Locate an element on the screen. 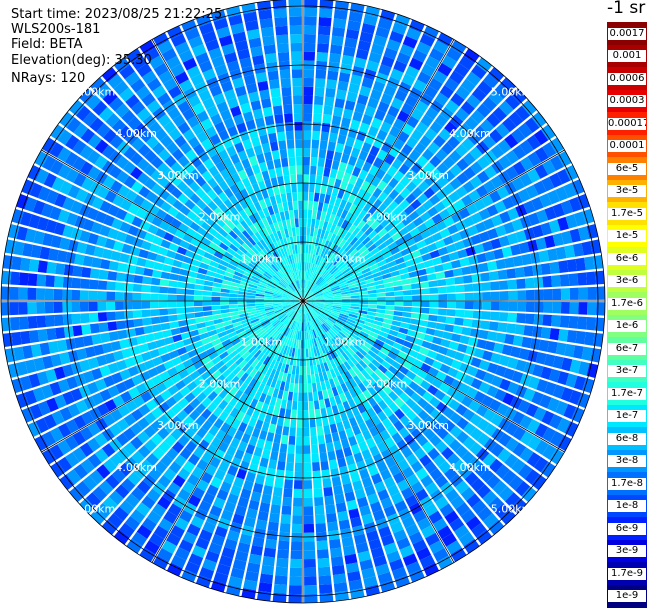  colorbar-cell: 1.7e-9 is located at coordinates (627, 573).